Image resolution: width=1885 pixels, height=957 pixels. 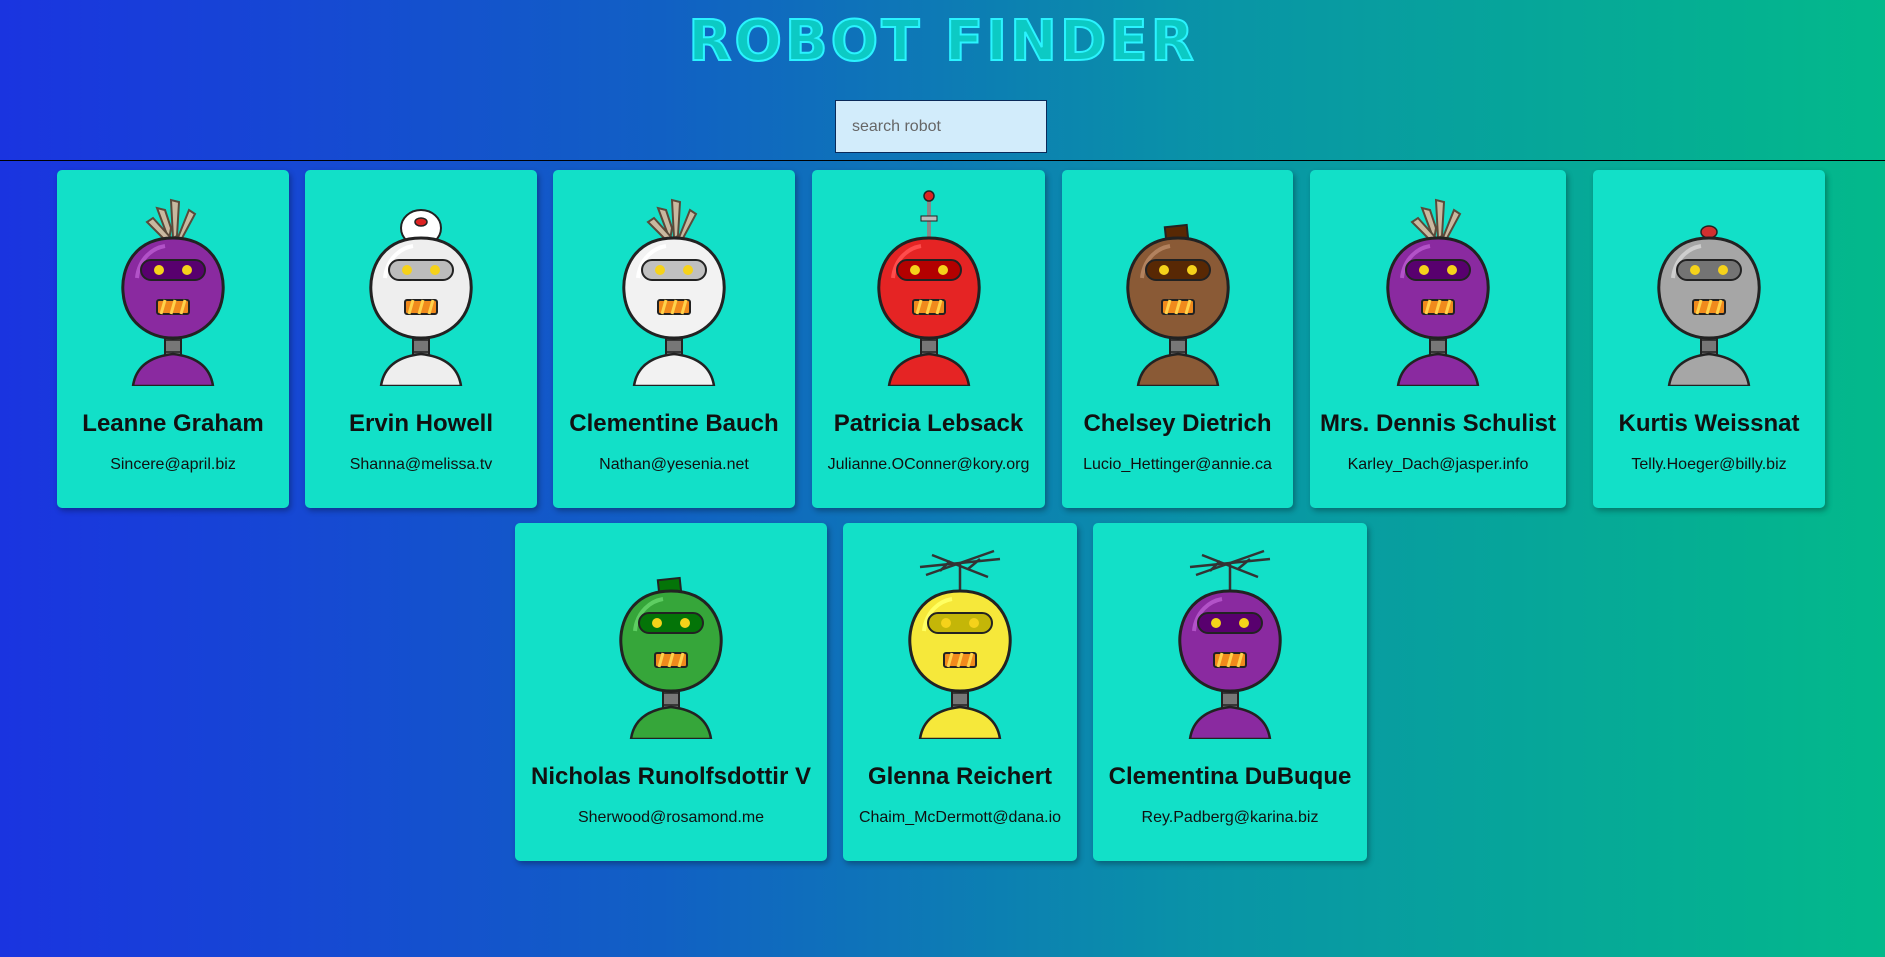 What do you see at coordinates (1177, 464) in the screenshot?
I see `robot-email: Lucio_Hettinger@annie.ca` at bounding box center [1177, 464].